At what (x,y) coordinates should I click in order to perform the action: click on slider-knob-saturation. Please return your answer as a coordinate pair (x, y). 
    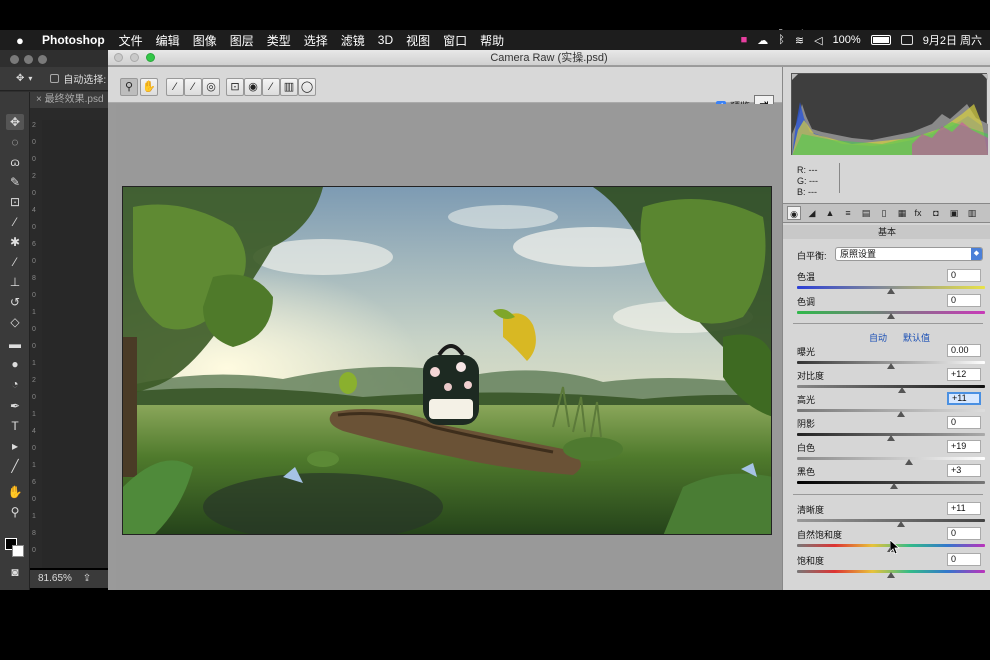
    Looking at the image, I should click on (891, 575).